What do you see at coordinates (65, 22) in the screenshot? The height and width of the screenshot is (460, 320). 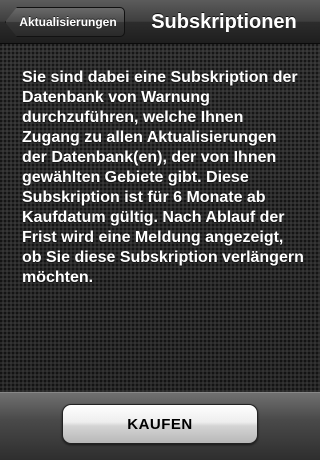 I see `back-button: Aktualisierungen` at bounding box center [65, 22].